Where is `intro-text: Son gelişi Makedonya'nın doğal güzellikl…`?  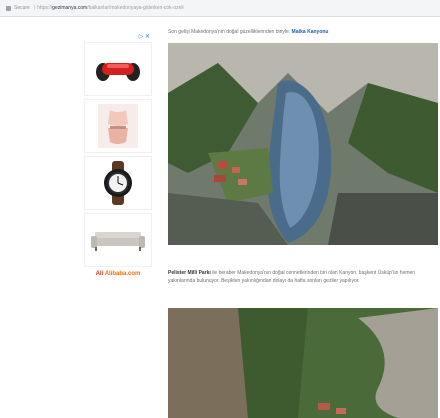 intro-text: Son gelişi Makedonya'nın doğal güzellikl… is located at coordinates (230, 32).